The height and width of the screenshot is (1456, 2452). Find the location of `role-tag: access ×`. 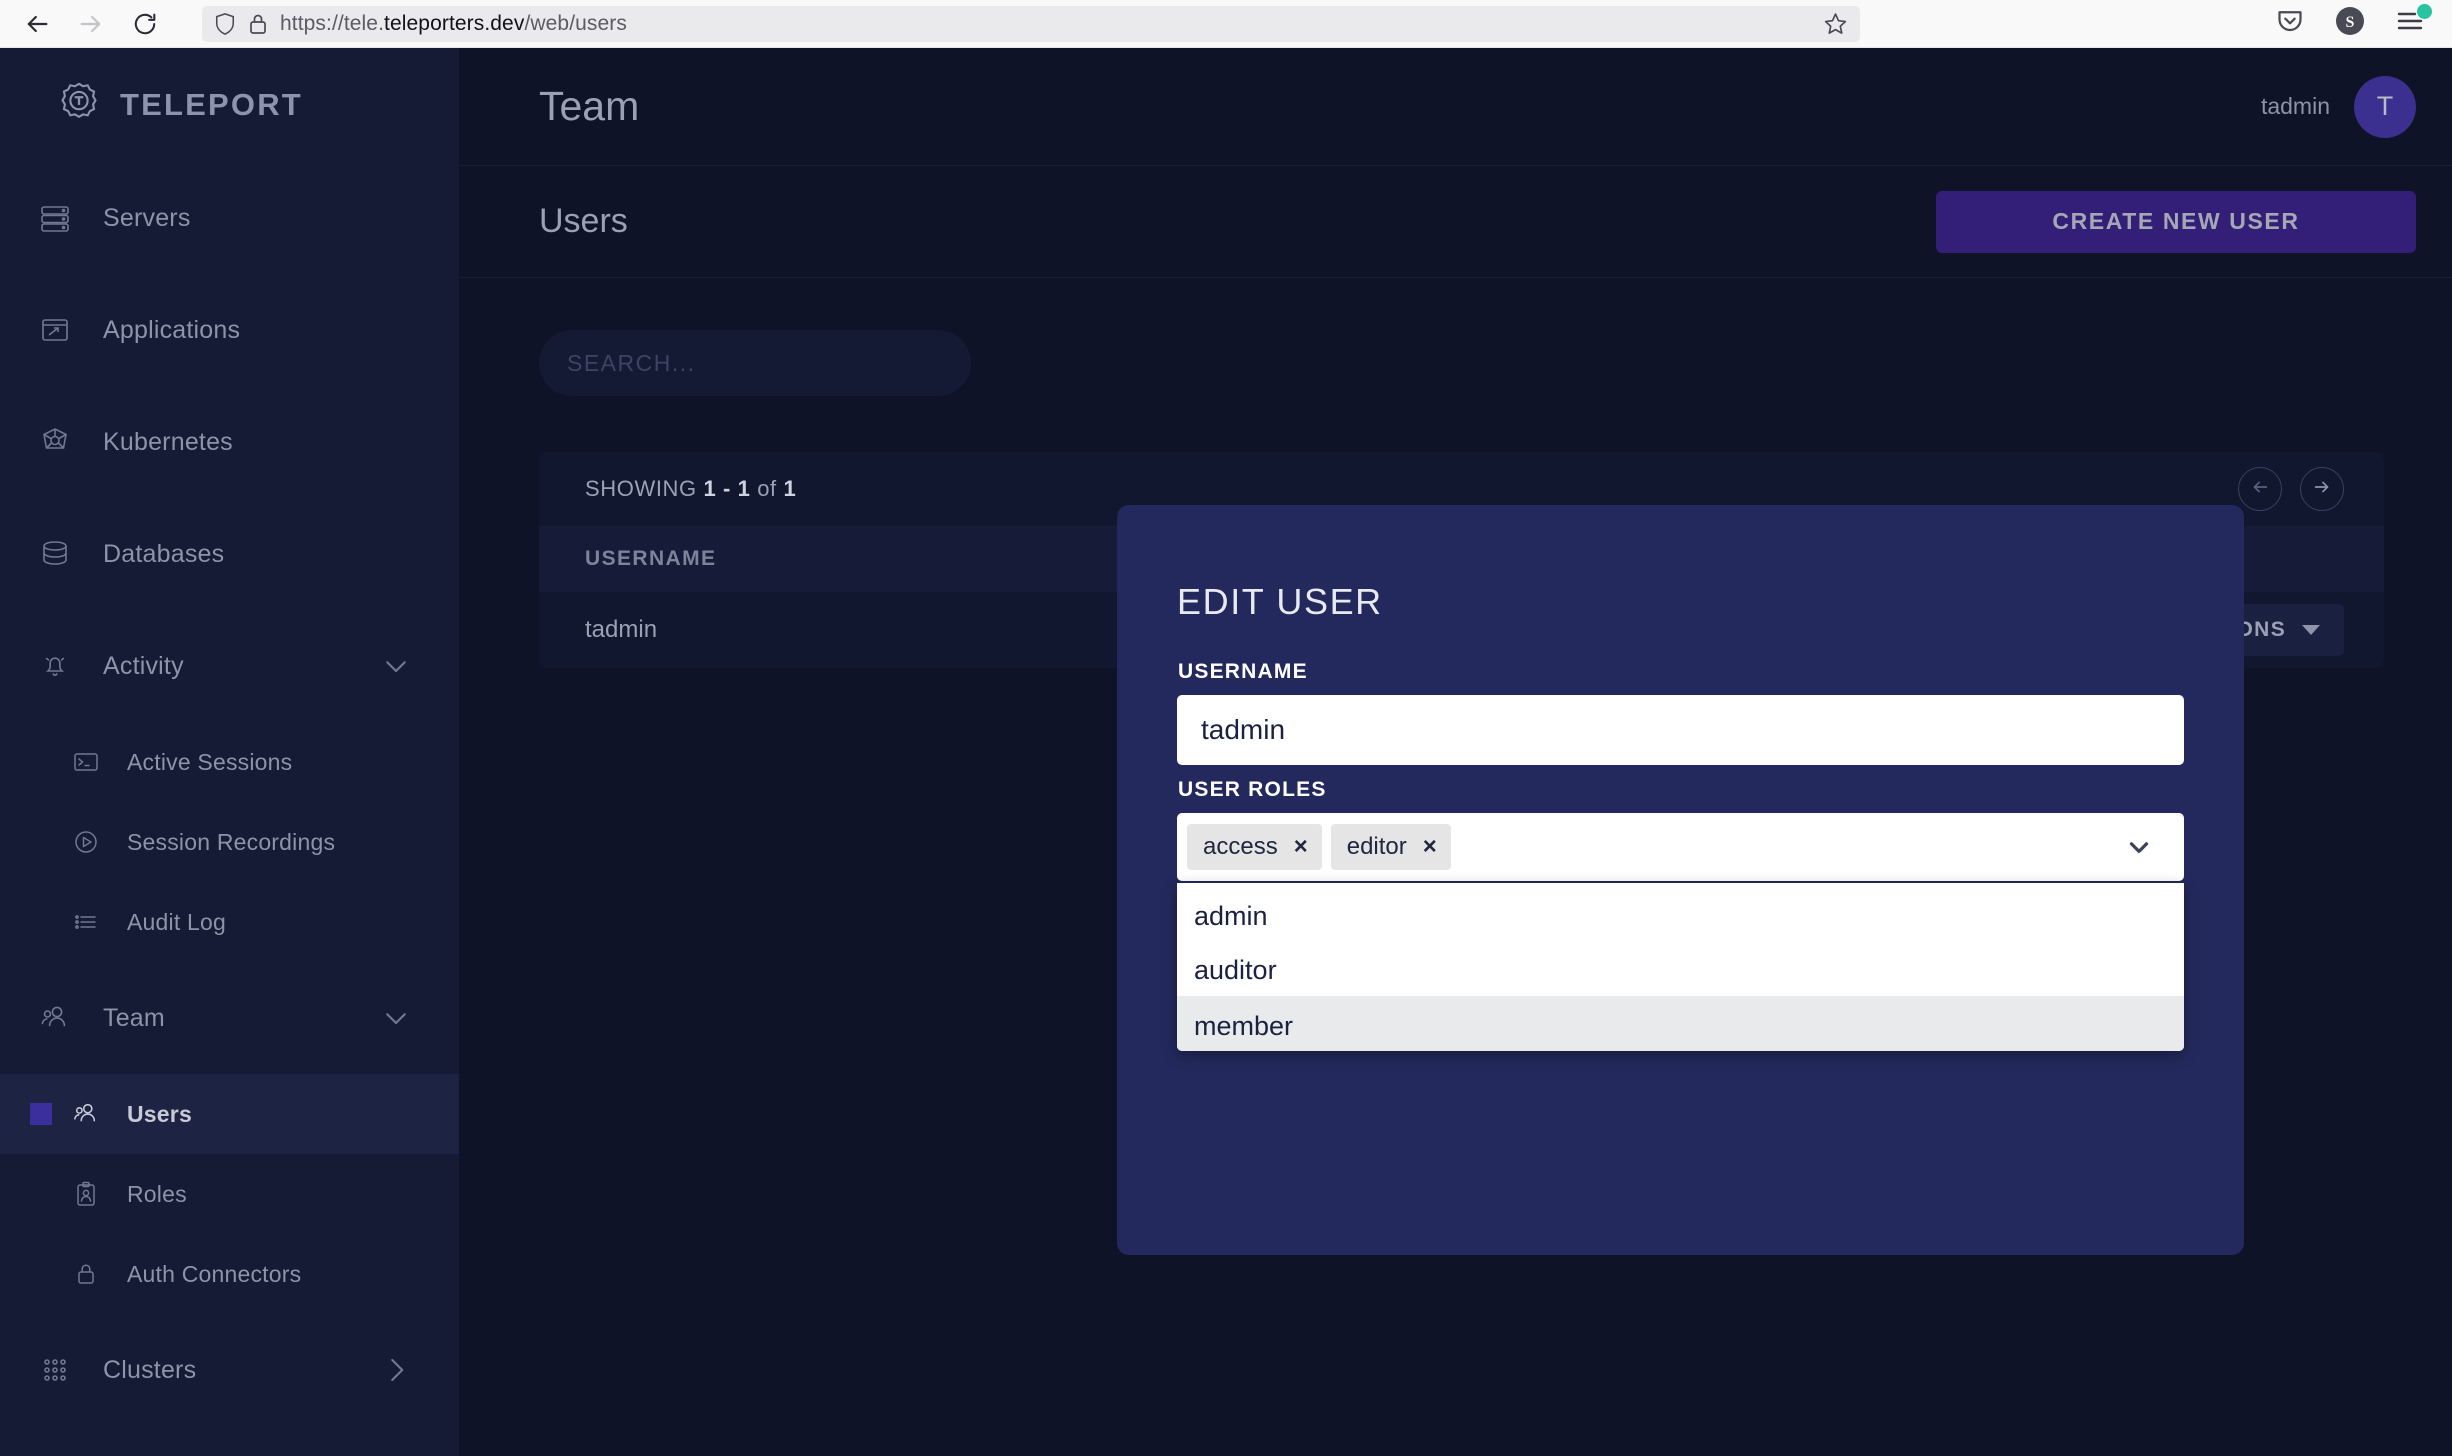

role-tag: access × is located at coordinates (1254, 847).